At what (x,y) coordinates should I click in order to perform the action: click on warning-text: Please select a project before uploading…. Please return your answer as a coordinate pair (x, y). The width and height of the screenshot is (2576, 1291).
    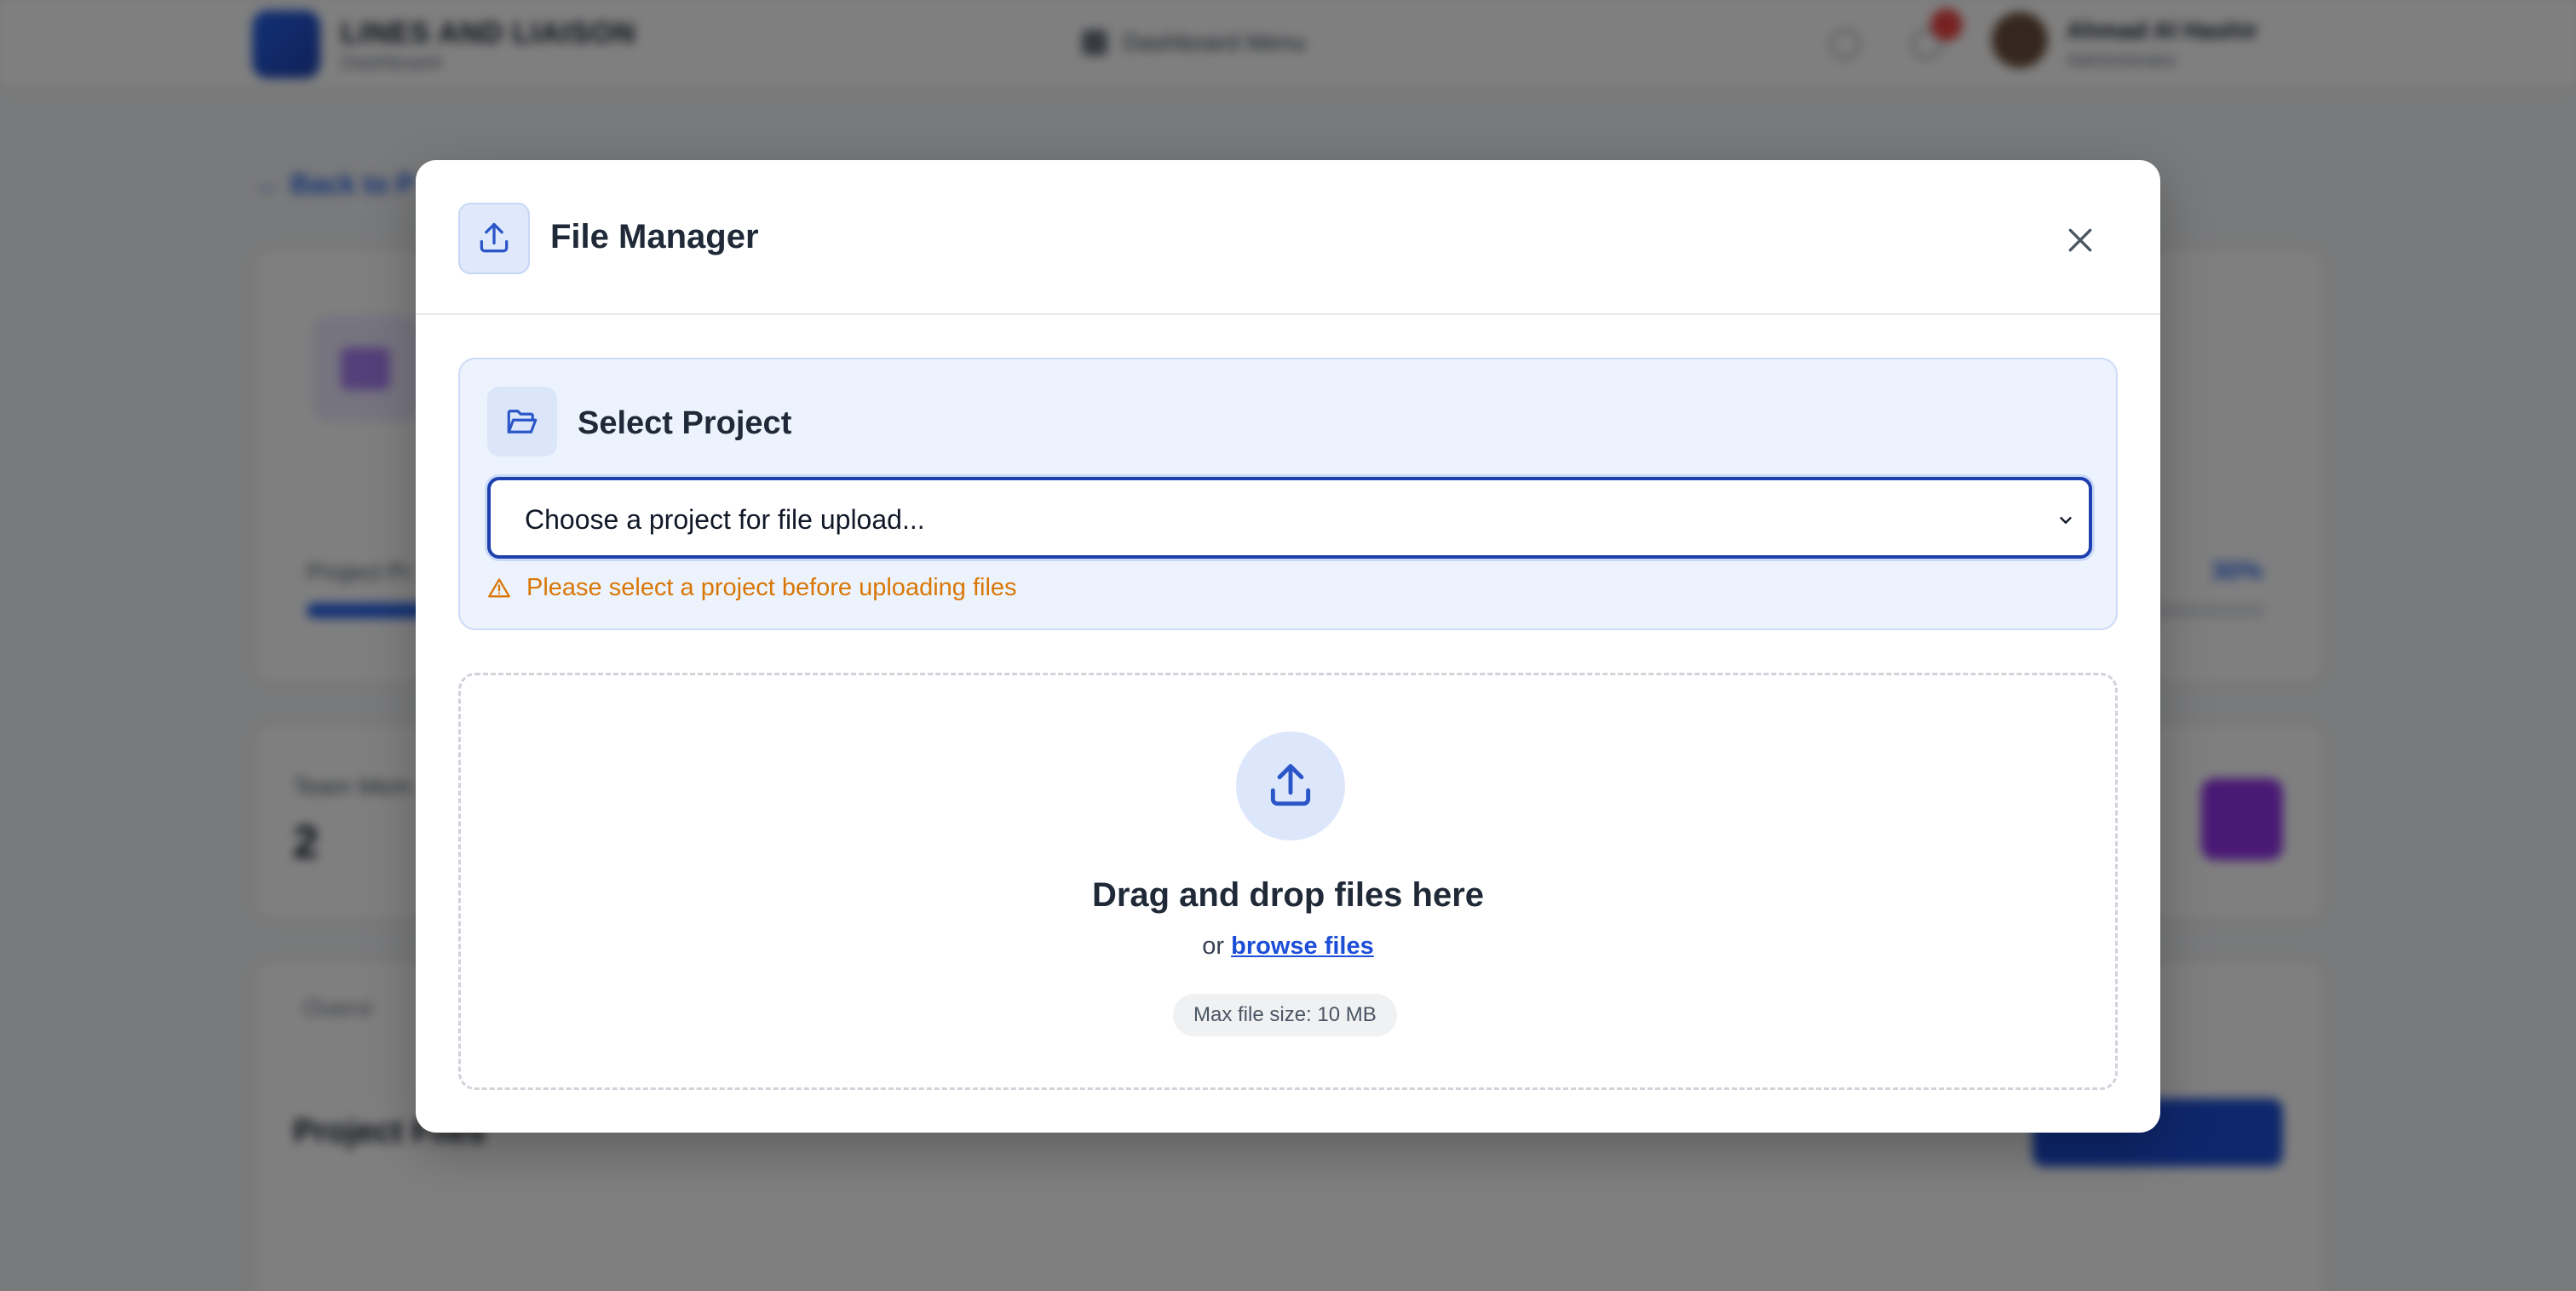
    Looking at the image, I should click on (772, 587).